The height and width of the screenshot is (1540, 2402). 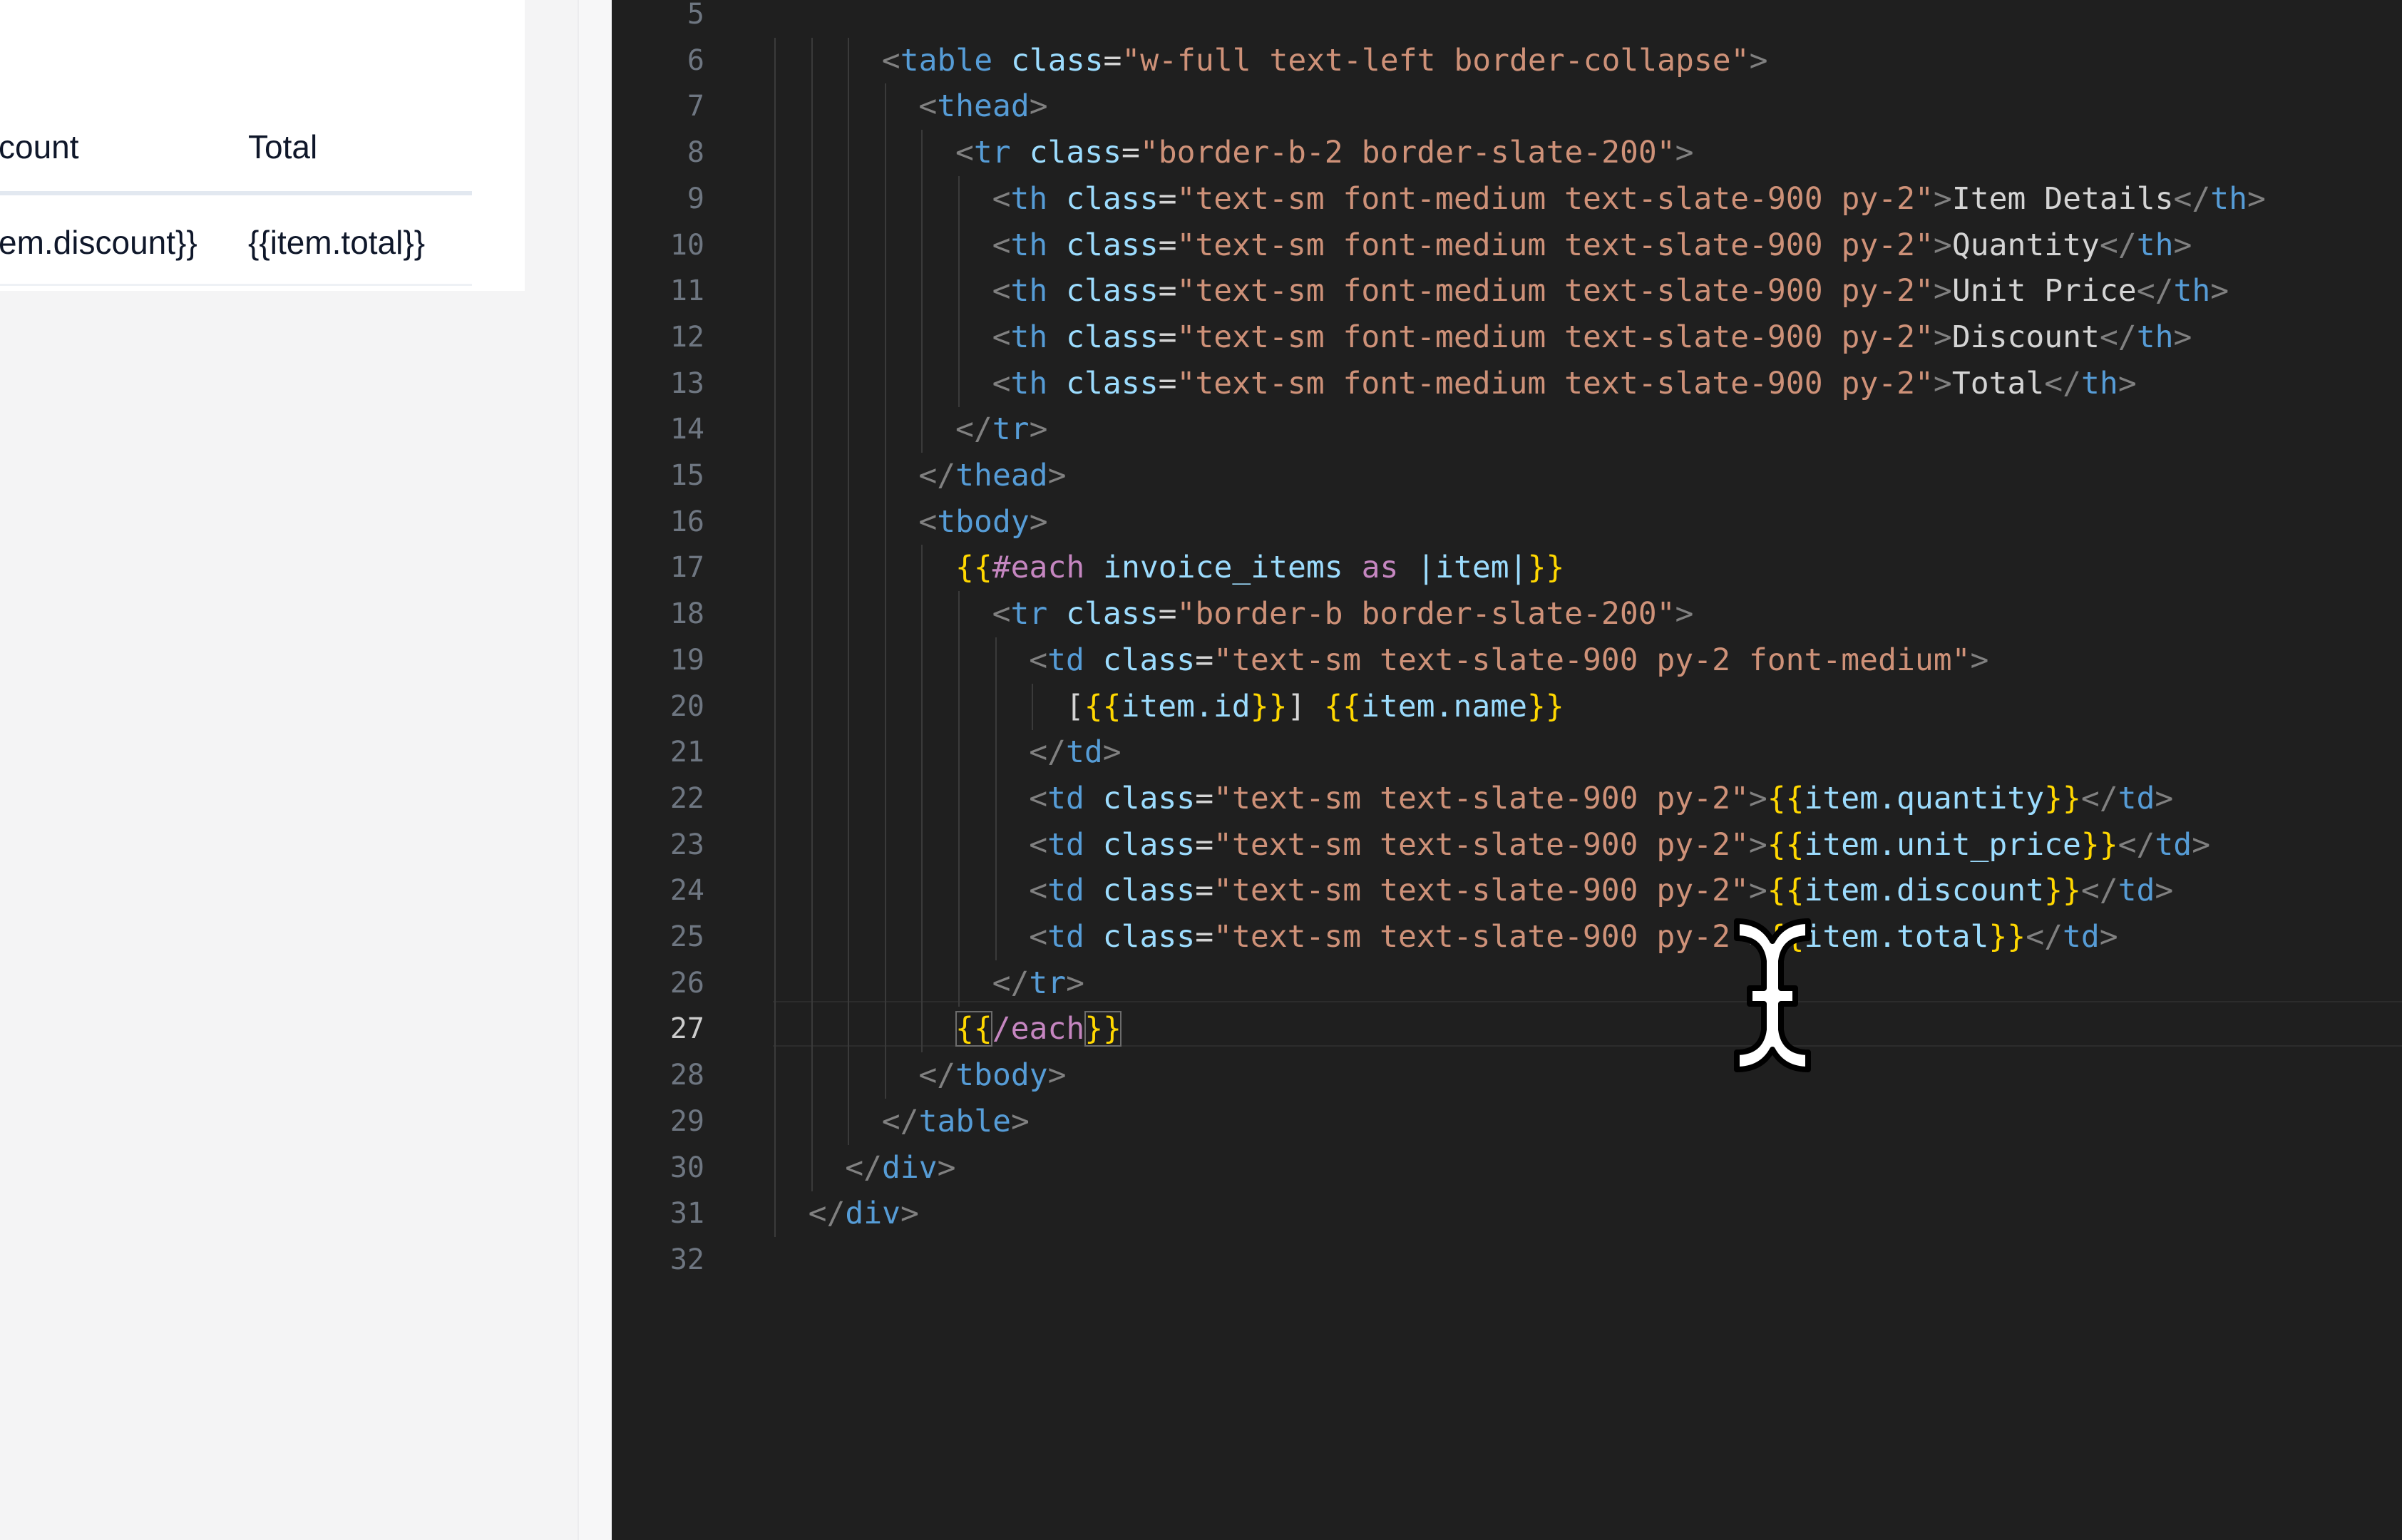 What do you see at coordinates (695, 15) in the screenshot?
I see `line-number: 5` at bounding box center [695, 15].